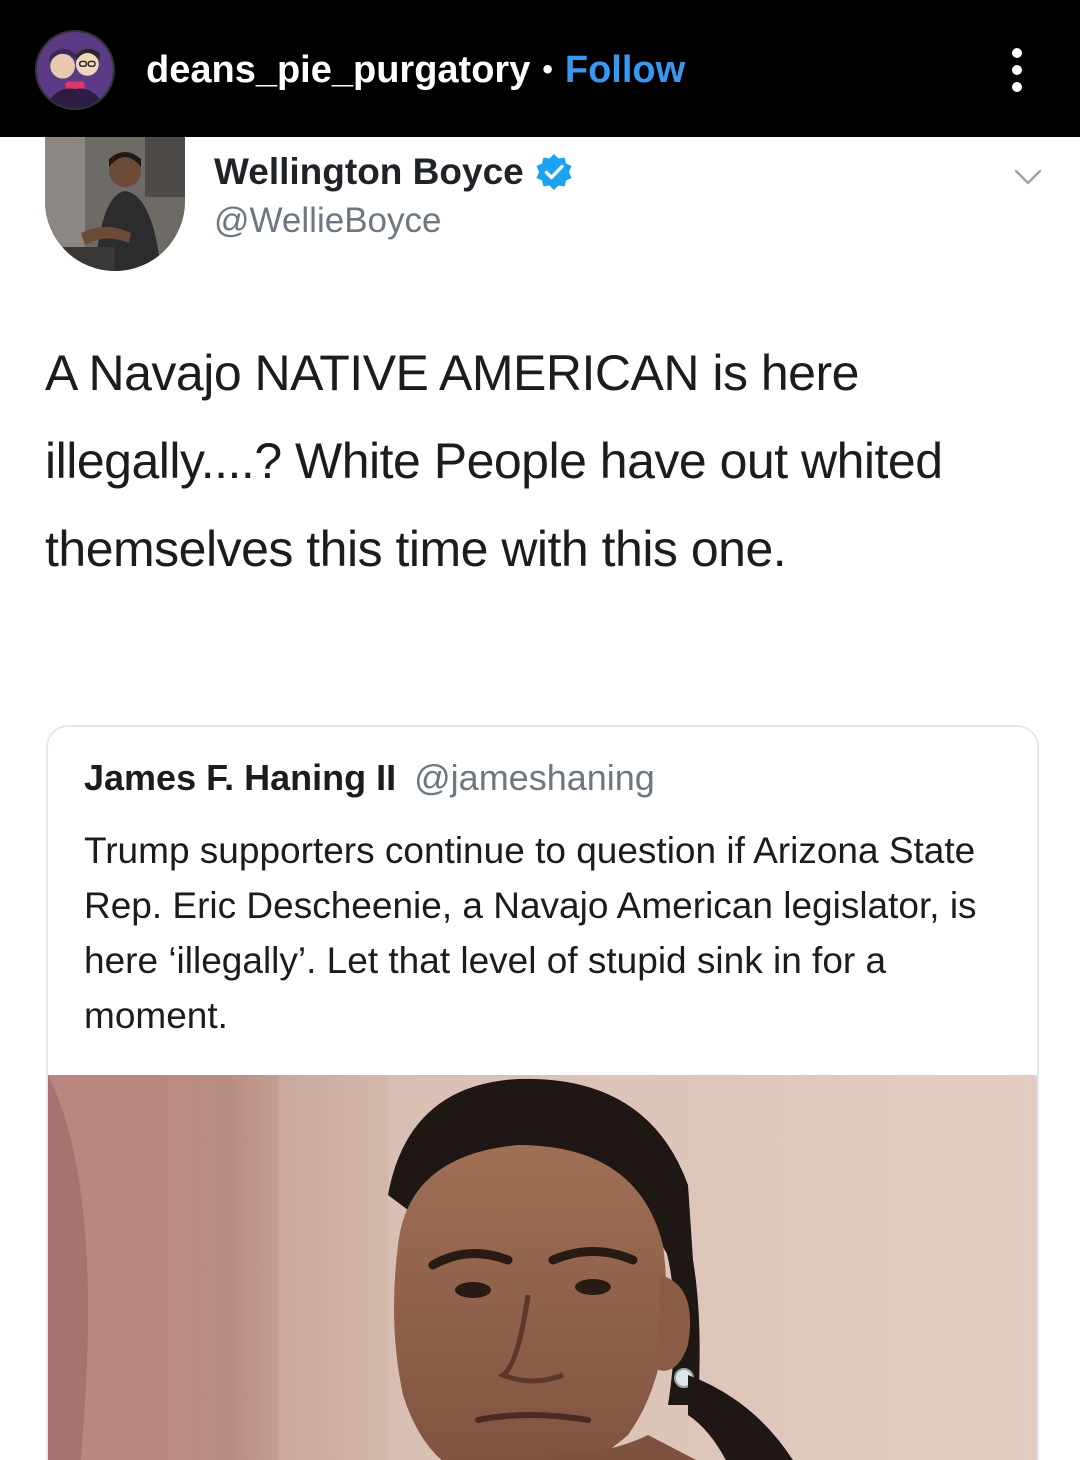 Image resolution: width=1080 pixels, height=1460 pixels. What do you see at coordinates (1028, 177) in the screenshot?
I see `chevron-down-icon` at bounding box center [1028, 177].